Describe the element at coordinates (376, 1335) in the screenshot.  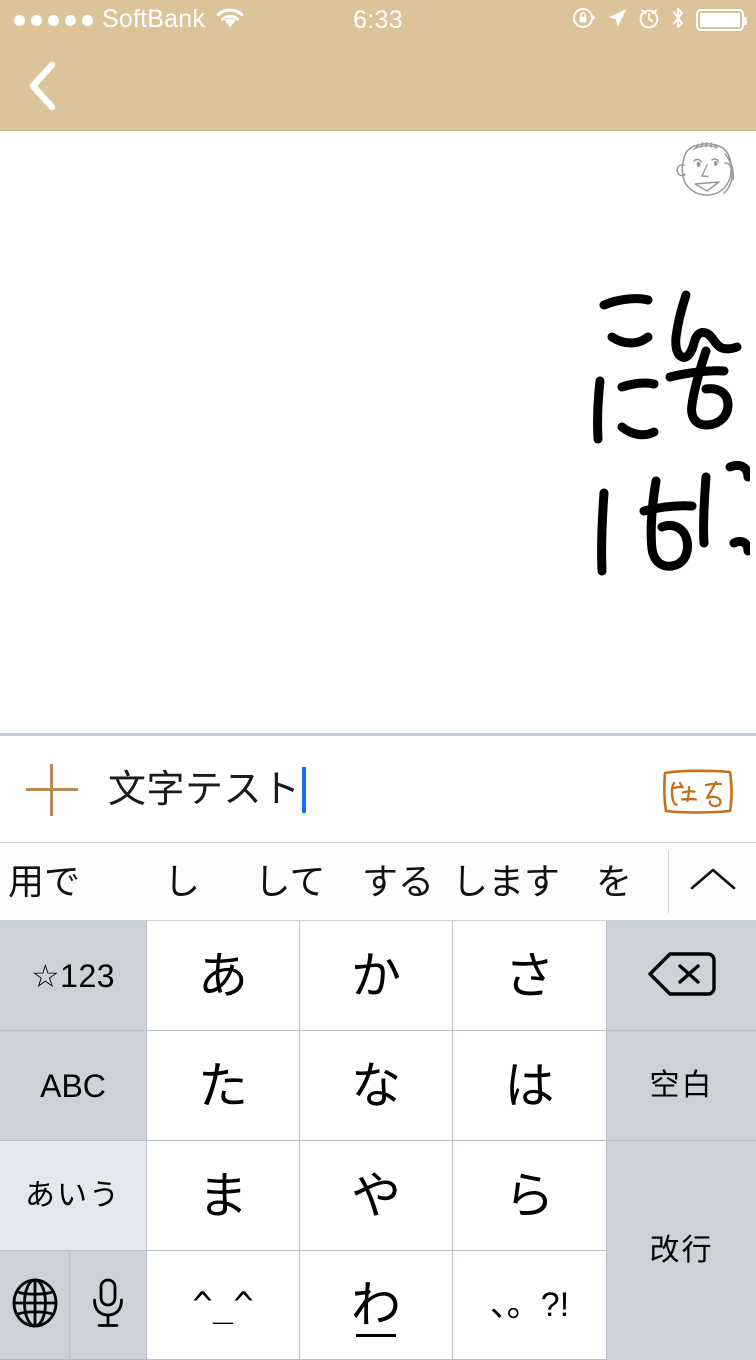
I see `underscore-mark` at that location.